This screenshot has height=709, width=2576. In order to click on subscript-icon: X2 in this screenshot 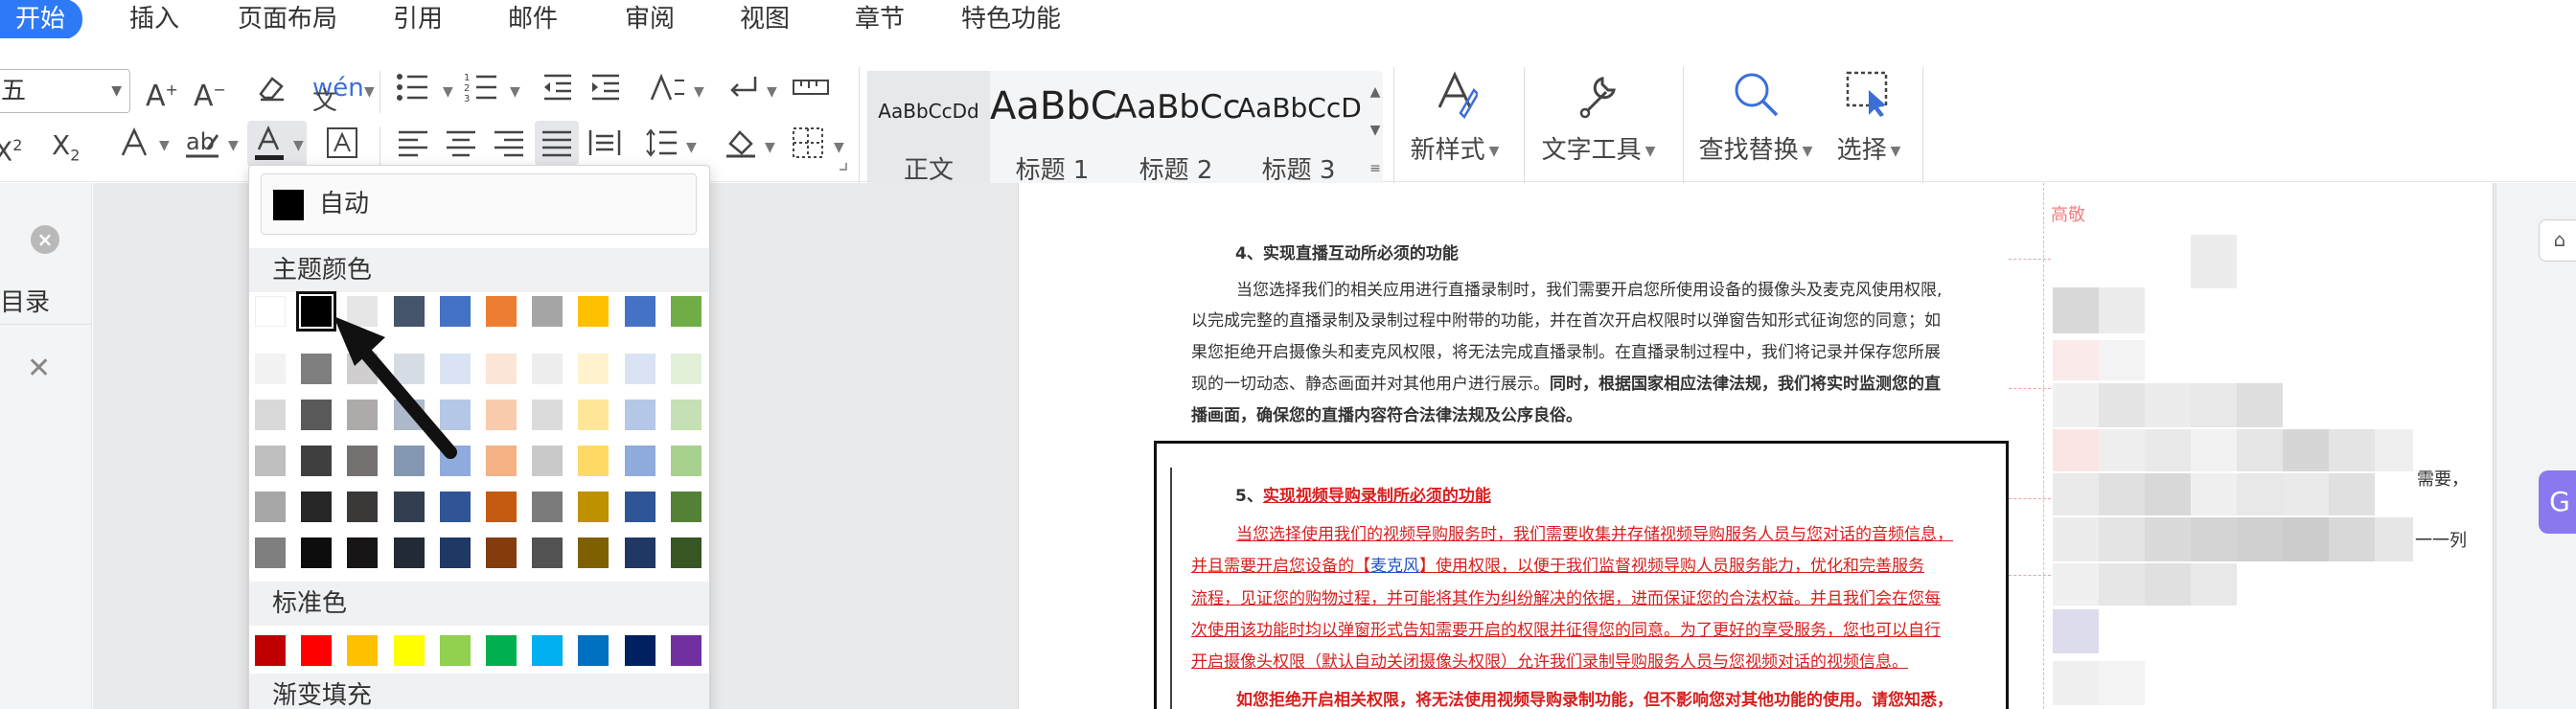, I will do `click(66, 150)`.